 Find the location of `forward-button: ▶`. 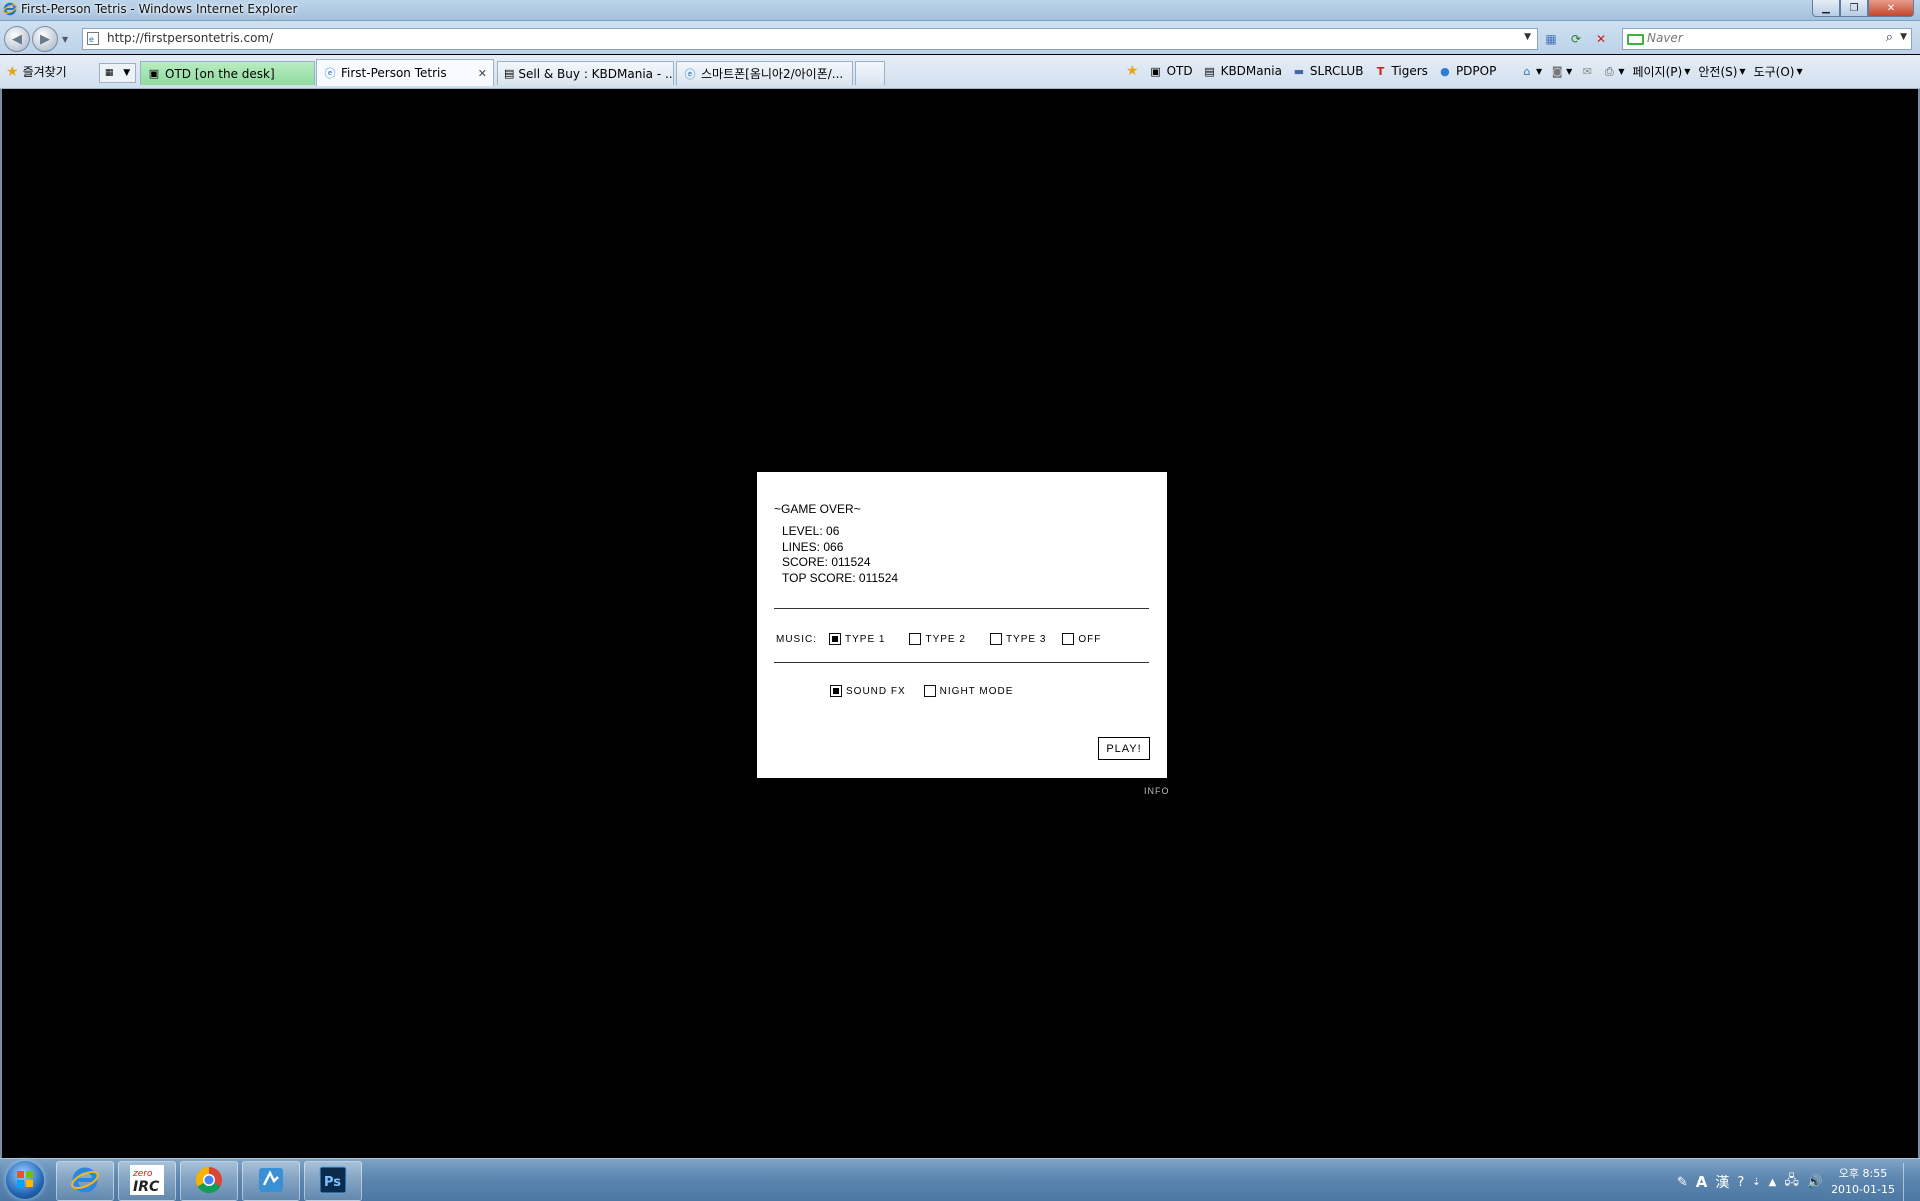

forward-button: ▶ is located at coordinates (45, 39).